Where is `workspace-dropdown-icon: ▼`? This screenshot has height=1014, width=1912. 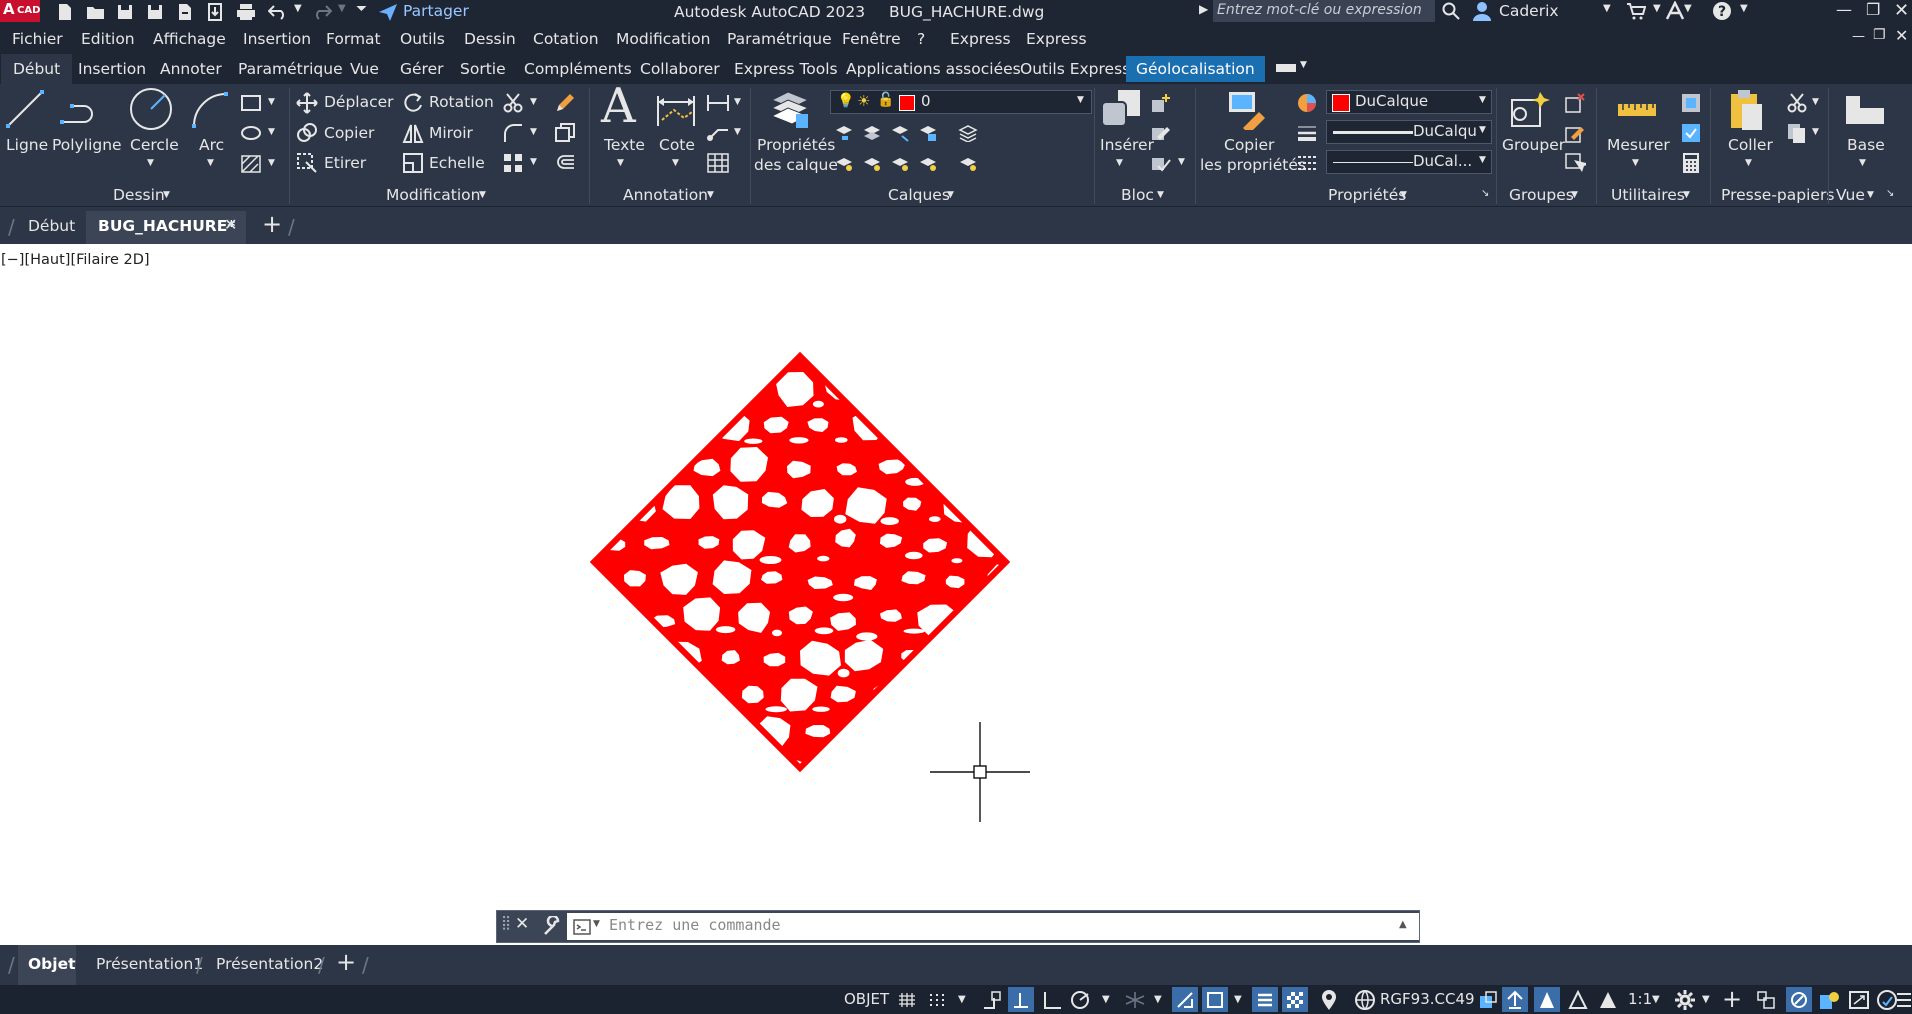 workspace-dropdown-icon: ▼ is located at coordinates (1706, 999).